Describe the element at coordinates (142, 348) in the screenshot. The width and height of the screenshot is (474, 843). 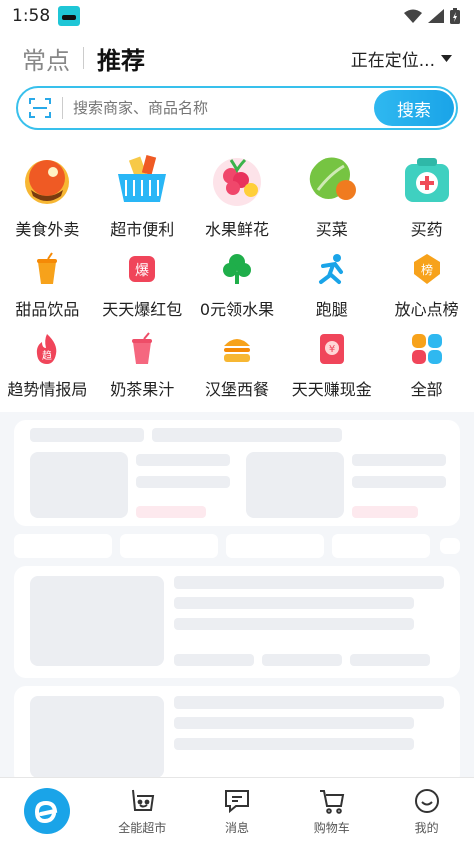
I see `milk-tea-icon` at that location.